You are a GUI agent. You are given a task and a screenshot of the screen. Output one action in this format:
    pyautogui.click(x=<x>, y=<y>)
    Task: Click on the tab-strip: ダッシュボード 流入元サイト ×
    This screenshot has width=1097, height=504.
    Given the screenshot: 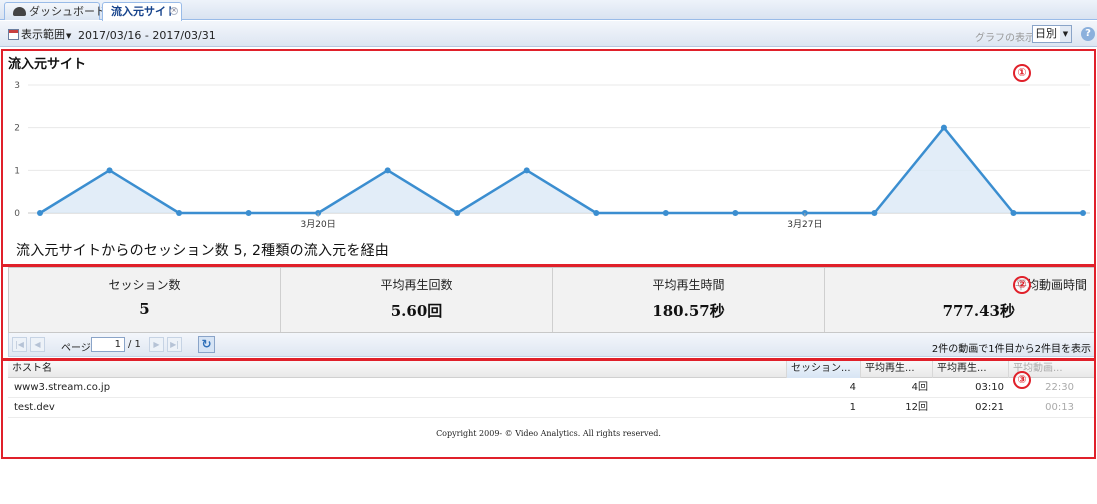 What is the action you would take?
    pyautogui.click(x=548, y=10)
    